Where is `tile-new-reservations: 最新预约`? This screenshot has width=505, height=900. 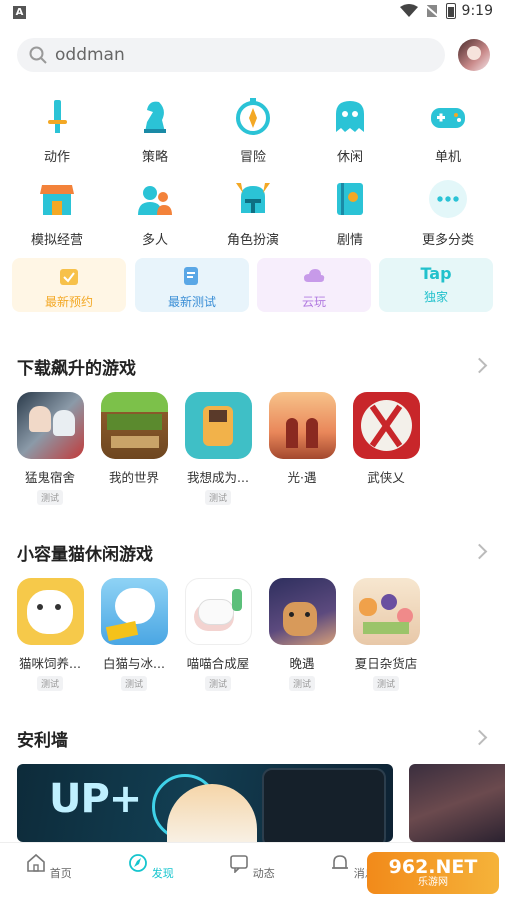 tile-new-reservations: 最新预约 is located at coordinates (69, 285).